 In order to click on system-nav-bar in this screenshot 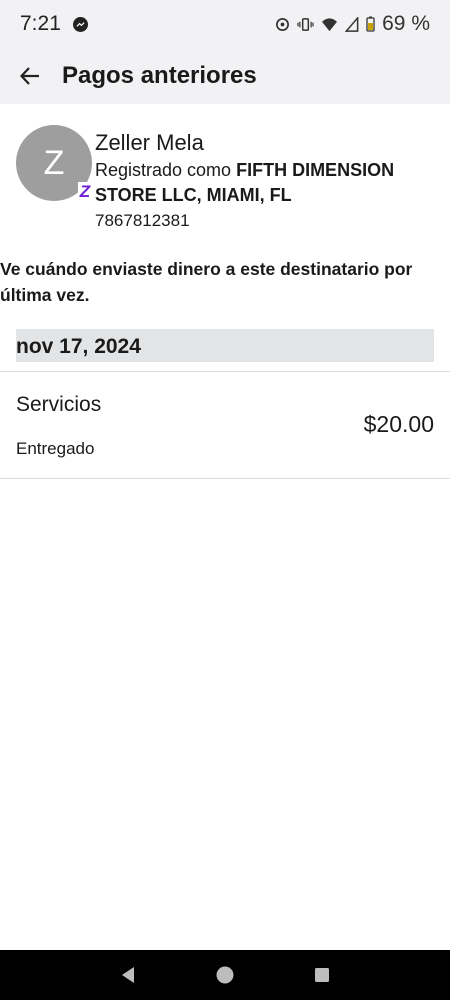, I will do `click(225, 975)`.